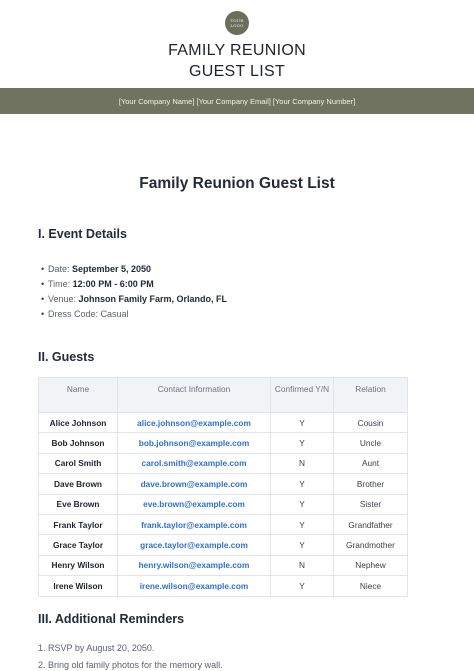 The width and height of the screenshot is (474, 671). Describe the element at coordinates (113, 284) in the screenshot. I see `event-time-value: 12:00 PM - 6:00 PM` at that location.